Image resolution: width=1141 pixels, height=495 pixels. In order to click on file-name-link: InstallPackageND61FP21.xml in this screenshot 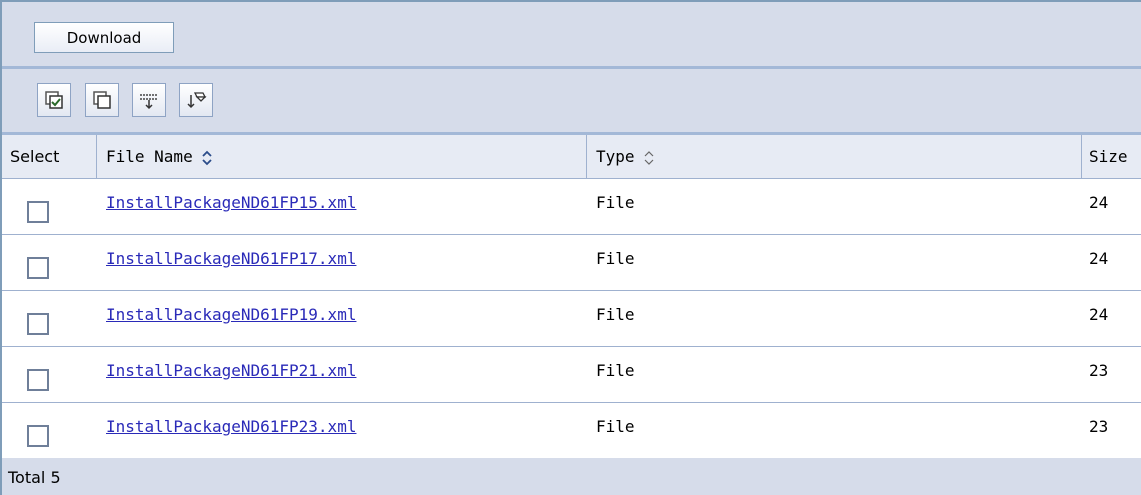, I will do `click(231, 370)`.